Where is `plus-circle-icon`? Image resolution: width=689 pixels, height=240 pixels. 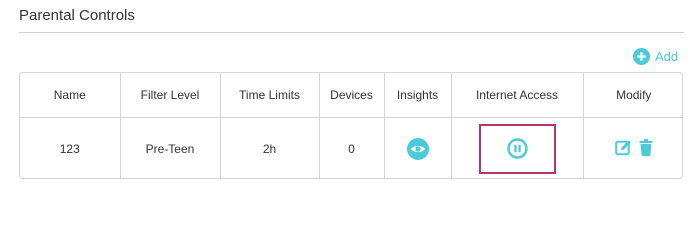
plus-circle-icon is located at coordinates (641, 56).